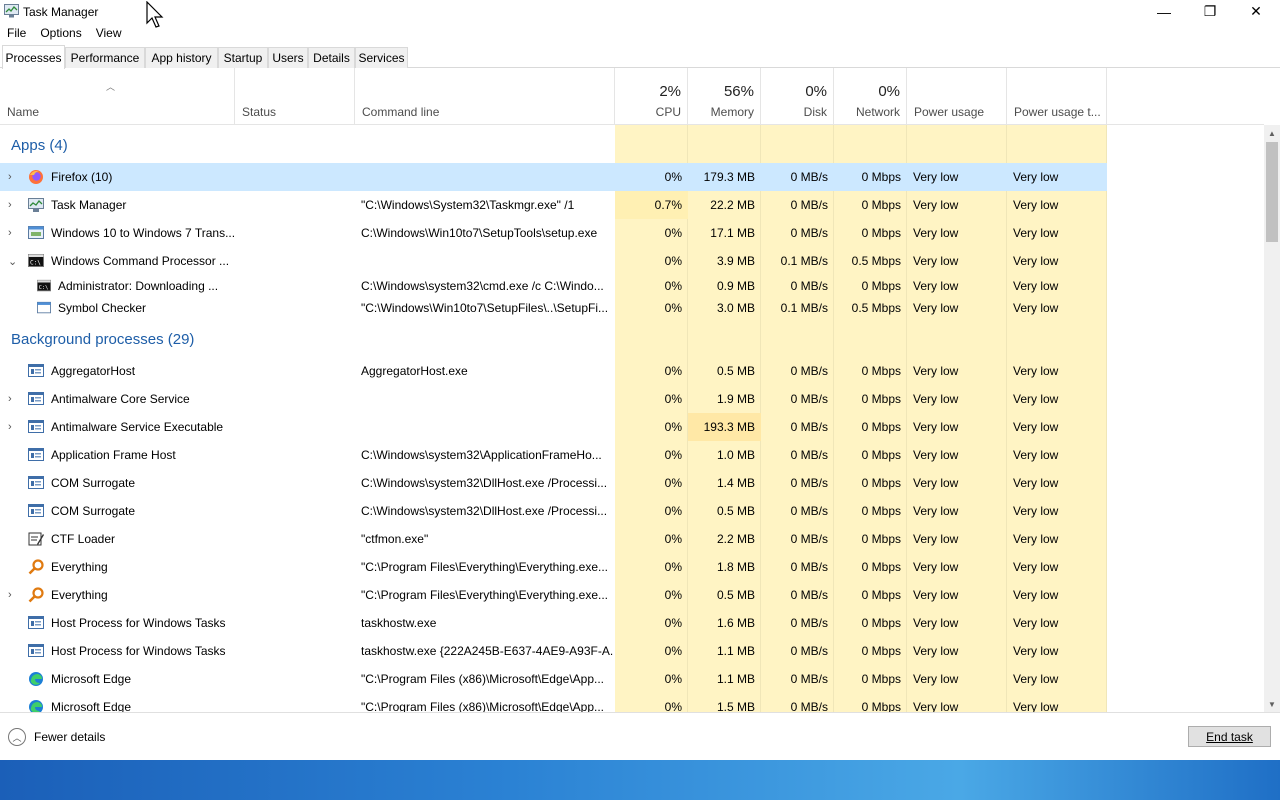 The height and width of the screenshot is (800, 1280). I want to click on process-memory: 3.9 MB, so click(735, 261).